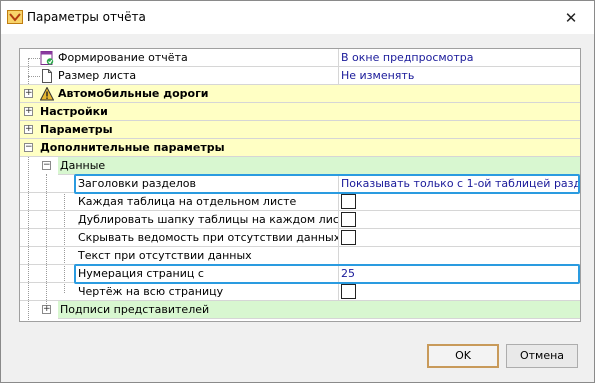 Image resolution: width=595 pixels, height=383 pixels. Describe the element at coordinates (47, 93) in the screenshot. I see `road-warning-icon` at that location.